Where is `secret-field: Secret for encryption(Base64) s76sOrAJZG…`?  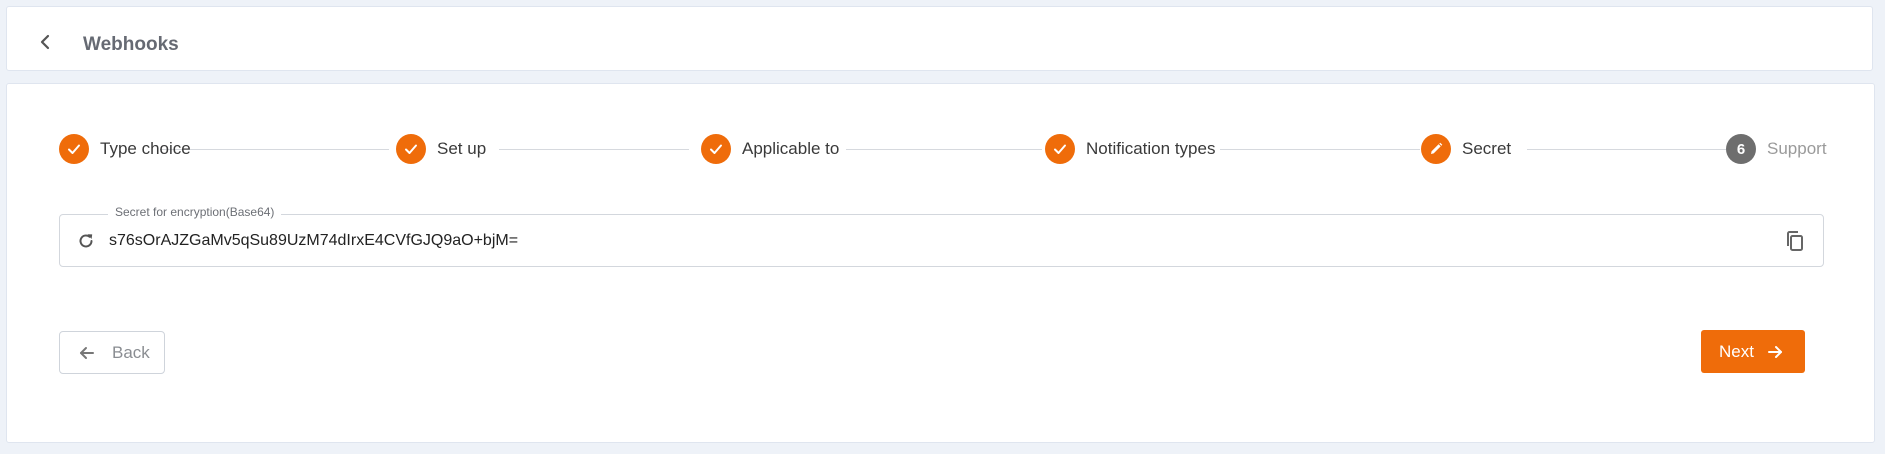
secret-field: Secret for encryption(Base64) s76sOrAJZG… is located at coordinates (941, 236).